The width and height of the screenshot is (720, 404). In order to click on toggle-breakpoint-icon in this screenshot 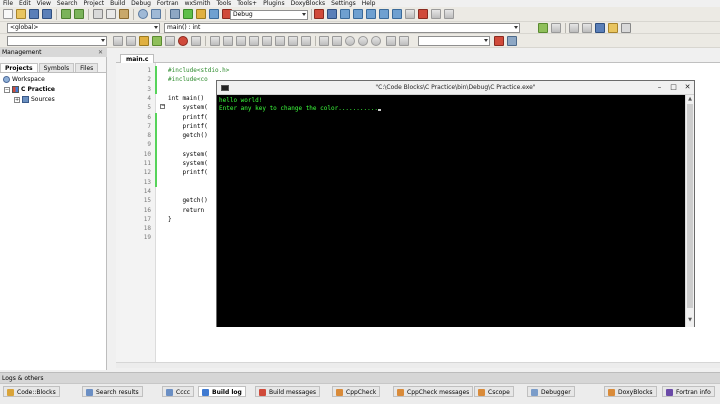, I will do `click(183, 41)`.